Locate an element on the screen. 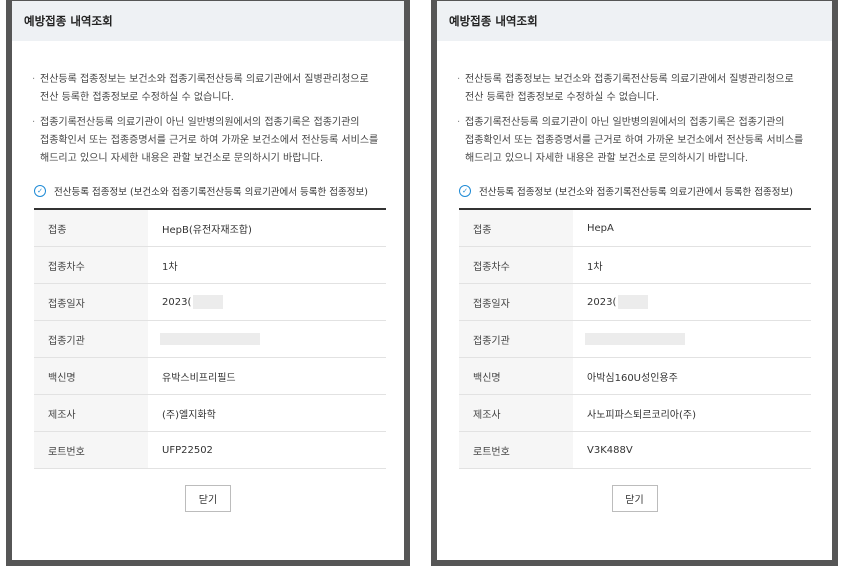  table-row: 제조사 사노피파스퇴르코리아(주) is located at coordinates (635, 413).